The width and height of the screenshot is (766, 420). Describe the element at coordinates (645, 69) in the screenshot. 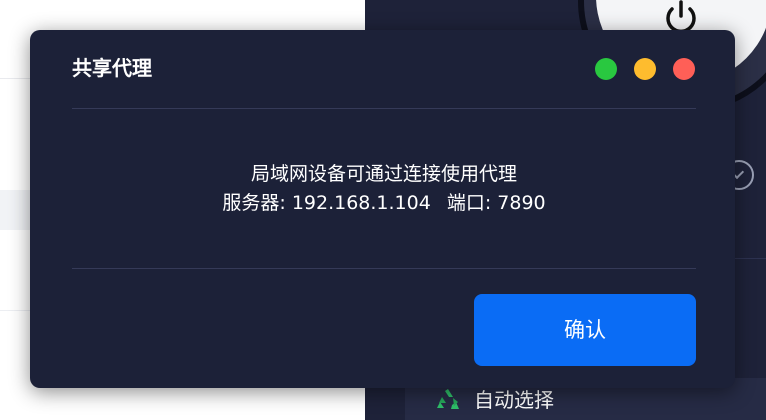

I see `minimize-dot` at that location.